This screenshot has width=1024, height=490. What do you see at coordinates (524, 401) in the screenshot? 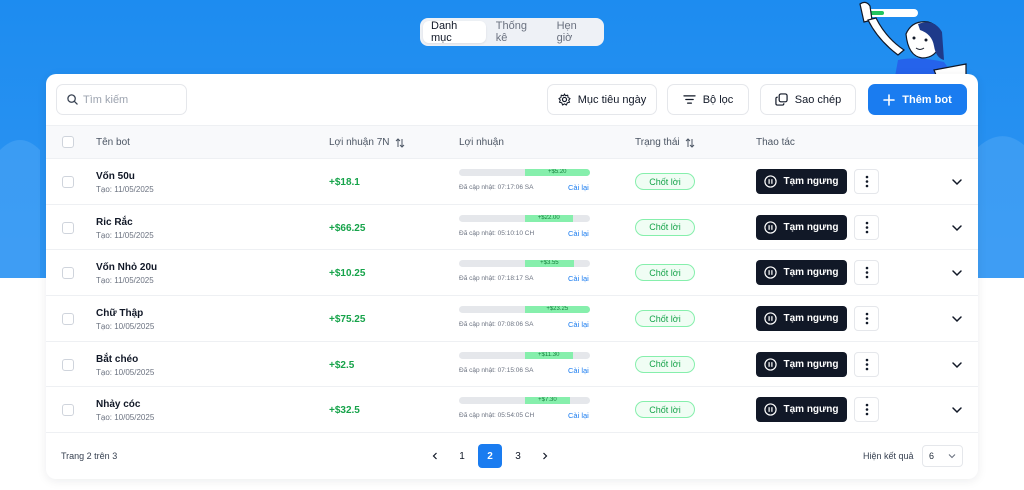
I see `profit-progress-bar: +$7.30` at bounding box center [524, 401].